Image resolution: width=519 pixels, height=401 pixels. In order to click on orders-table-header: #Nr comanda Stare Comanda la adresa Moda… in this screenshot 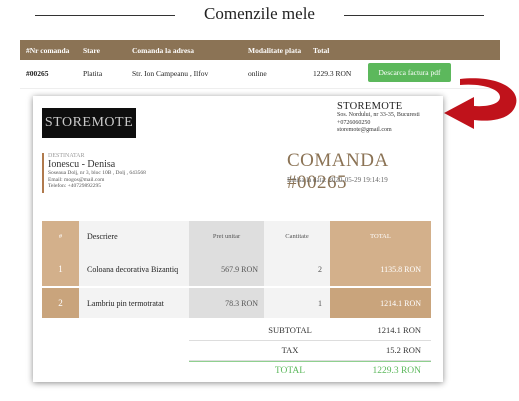, I will do `click(260, 50)`.